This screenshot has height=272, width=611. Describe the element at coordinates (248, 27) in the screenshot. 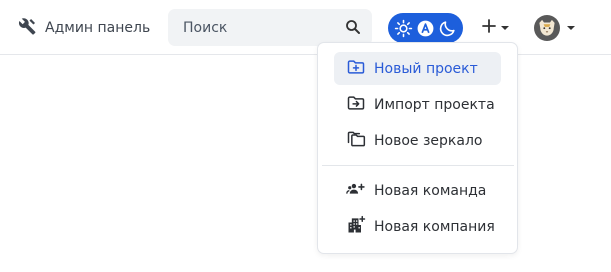

I see `search-input` at that location.